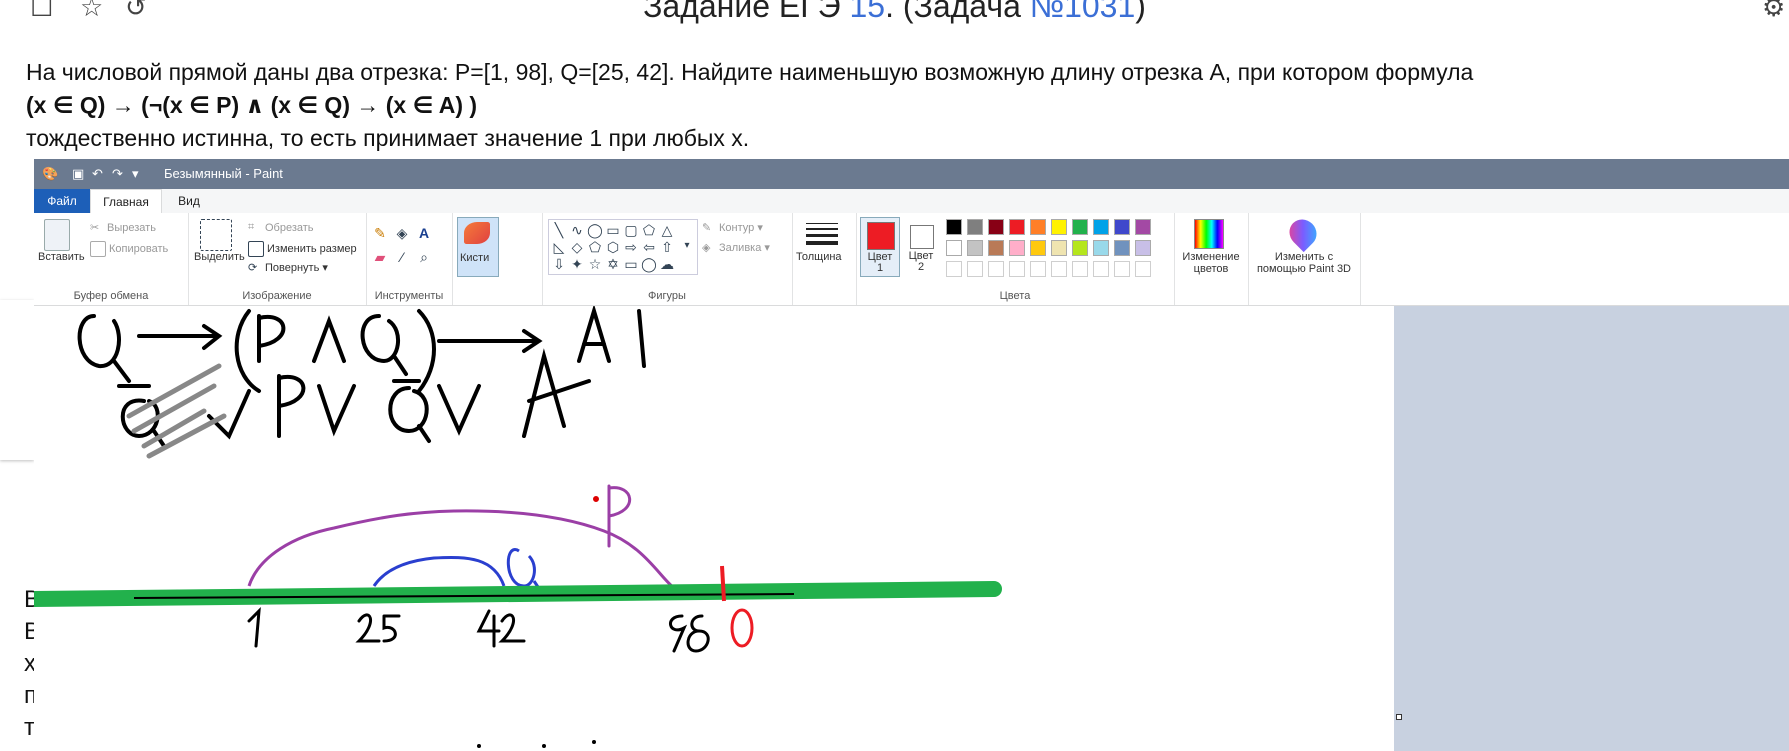 This screenshot has width=1789, height=751. Describe the element at coordinates (216, 235) in the screenshot. I see `select-icon` at that location.